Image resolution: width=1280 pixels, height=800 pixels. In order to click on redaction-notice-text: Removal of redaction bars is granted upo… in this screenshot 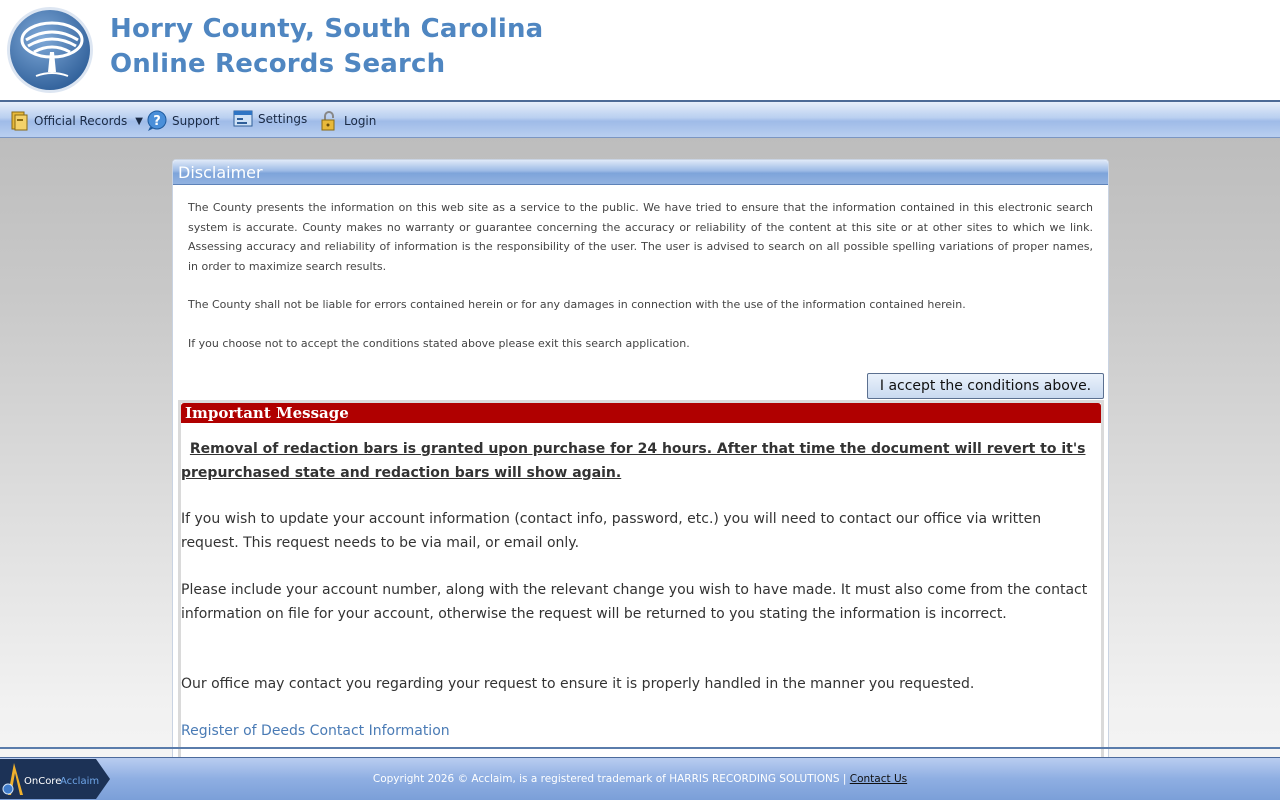, I will do `click(633, 461)`.